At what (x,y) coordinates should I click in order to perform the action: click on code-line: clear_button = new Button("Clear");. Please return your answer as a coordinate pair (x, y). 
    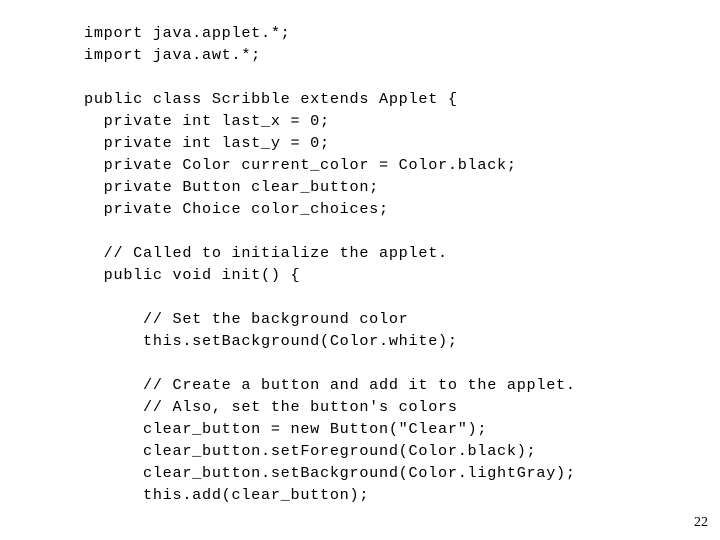
    Looking at the image, I should click on (286, 429).